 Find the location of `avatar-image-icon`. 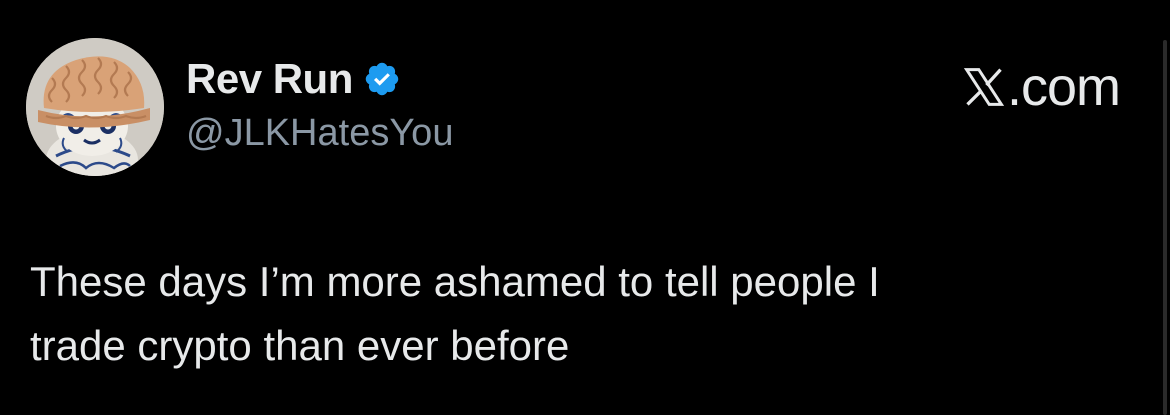

avatar-image-icon is located at coordinates (95, 107).